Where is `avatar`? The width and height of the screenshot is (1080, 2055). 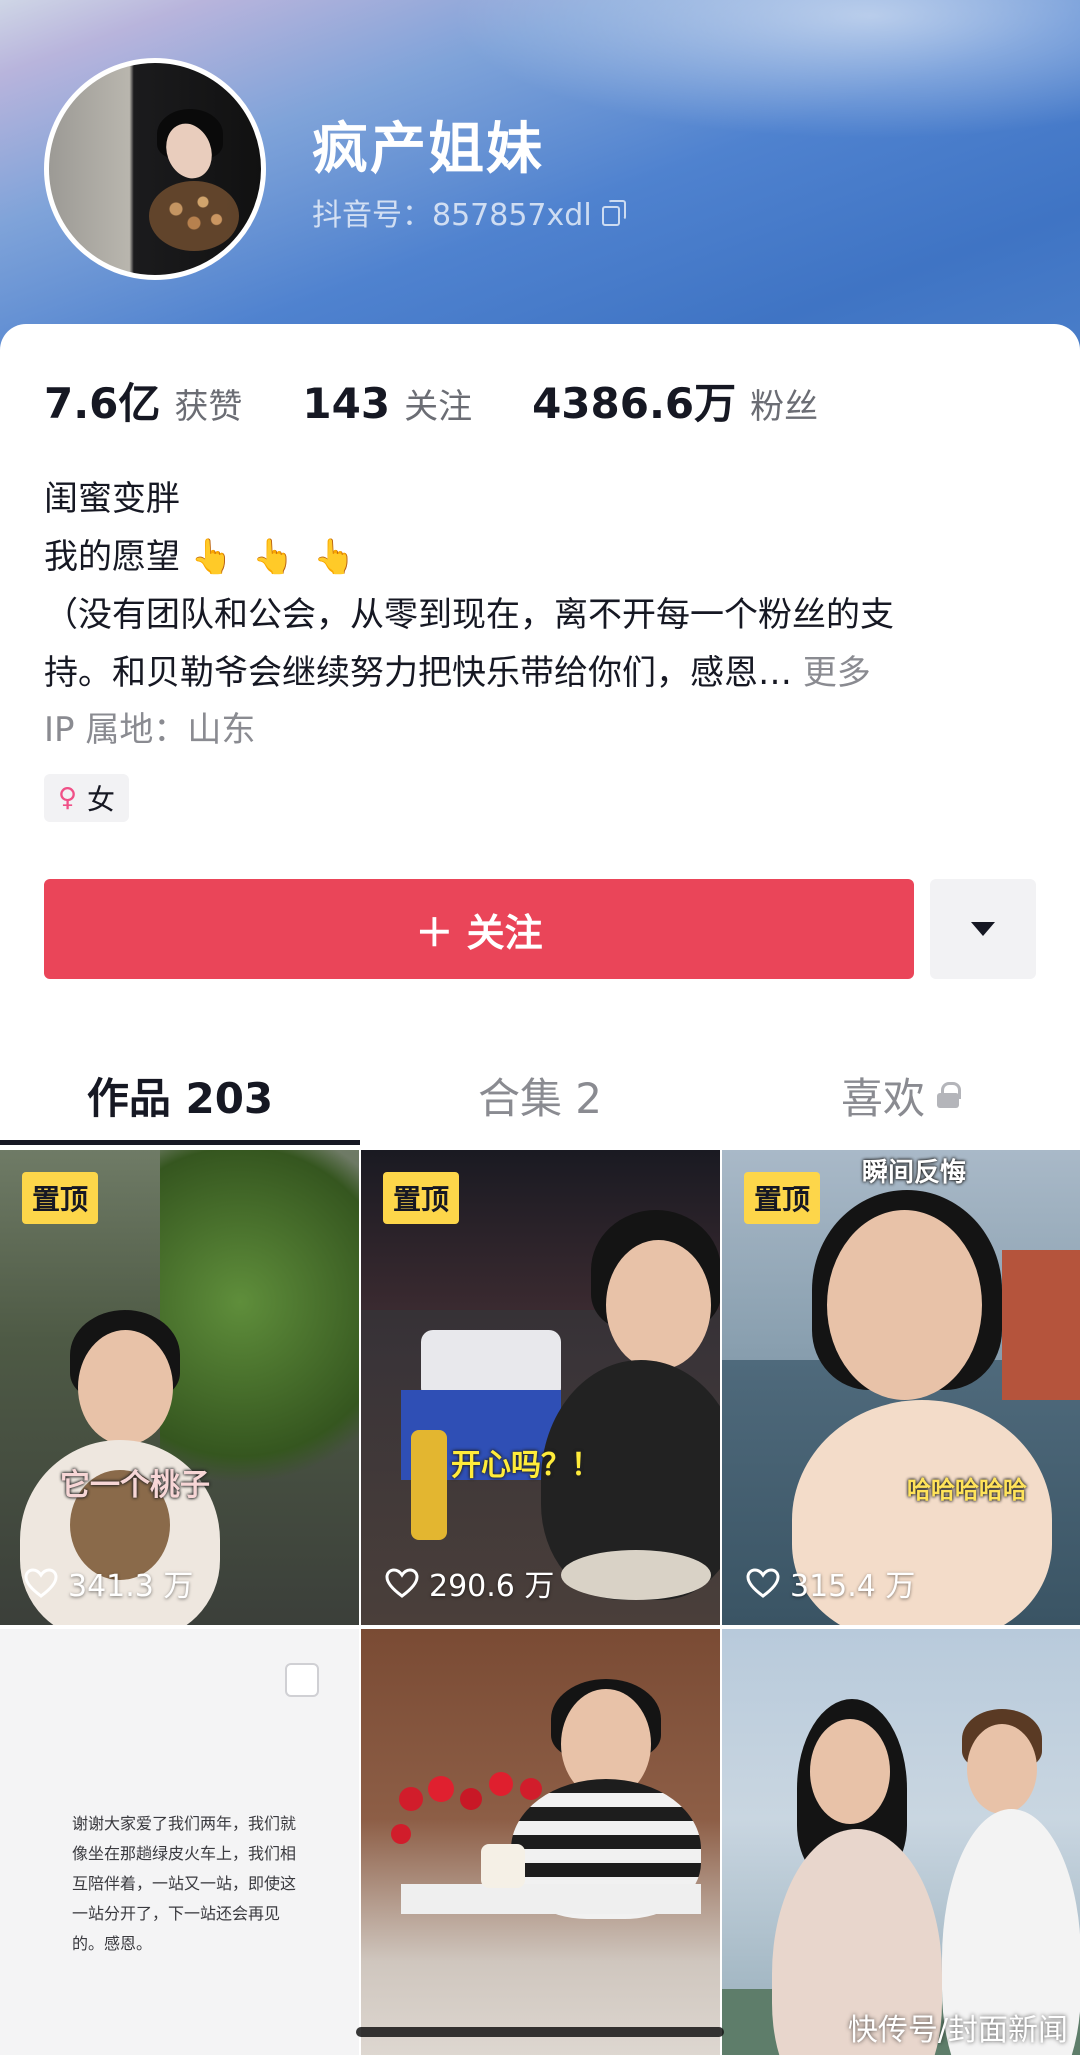
avatar is located at coordinates (155, 169).